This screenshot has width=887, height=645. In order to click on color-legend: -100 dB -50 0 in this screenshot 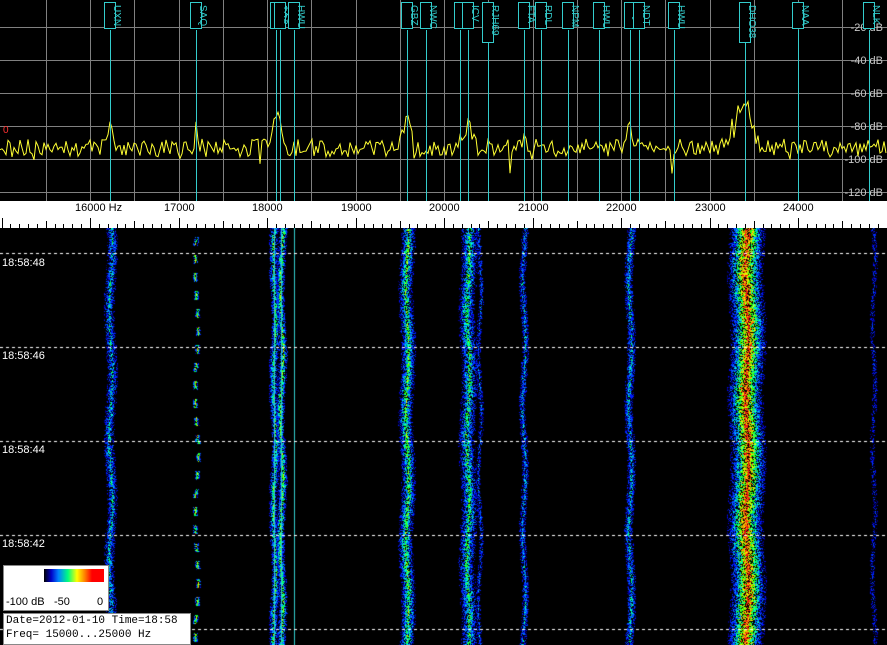, I will do `click(56, 588)`.